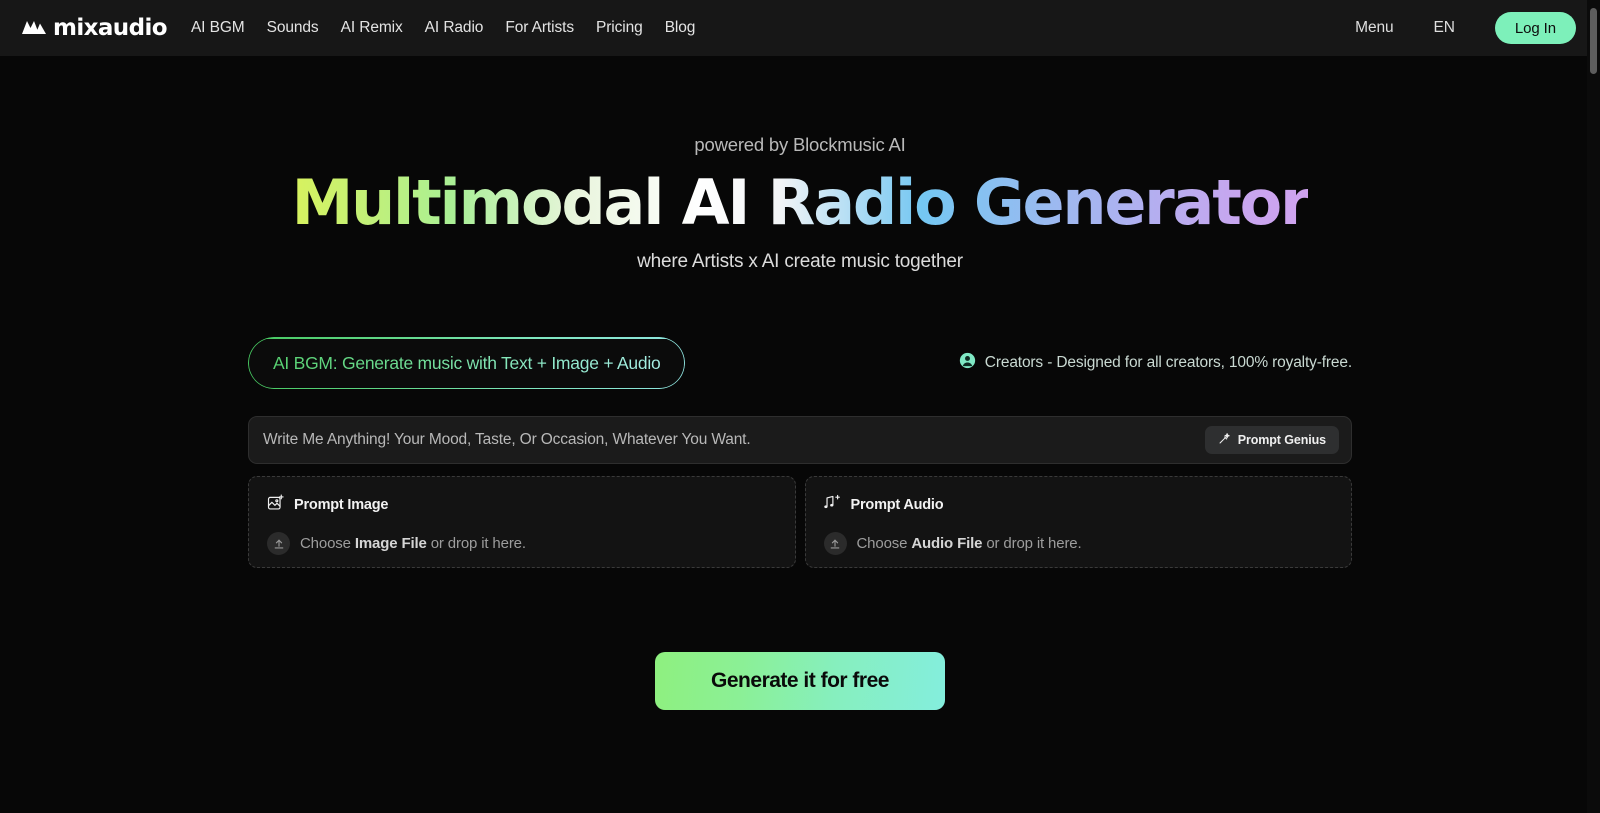 The image size is (1600, 813). I want to click on generate-it-for-free-button: Generate it for free, so click(800, 681).